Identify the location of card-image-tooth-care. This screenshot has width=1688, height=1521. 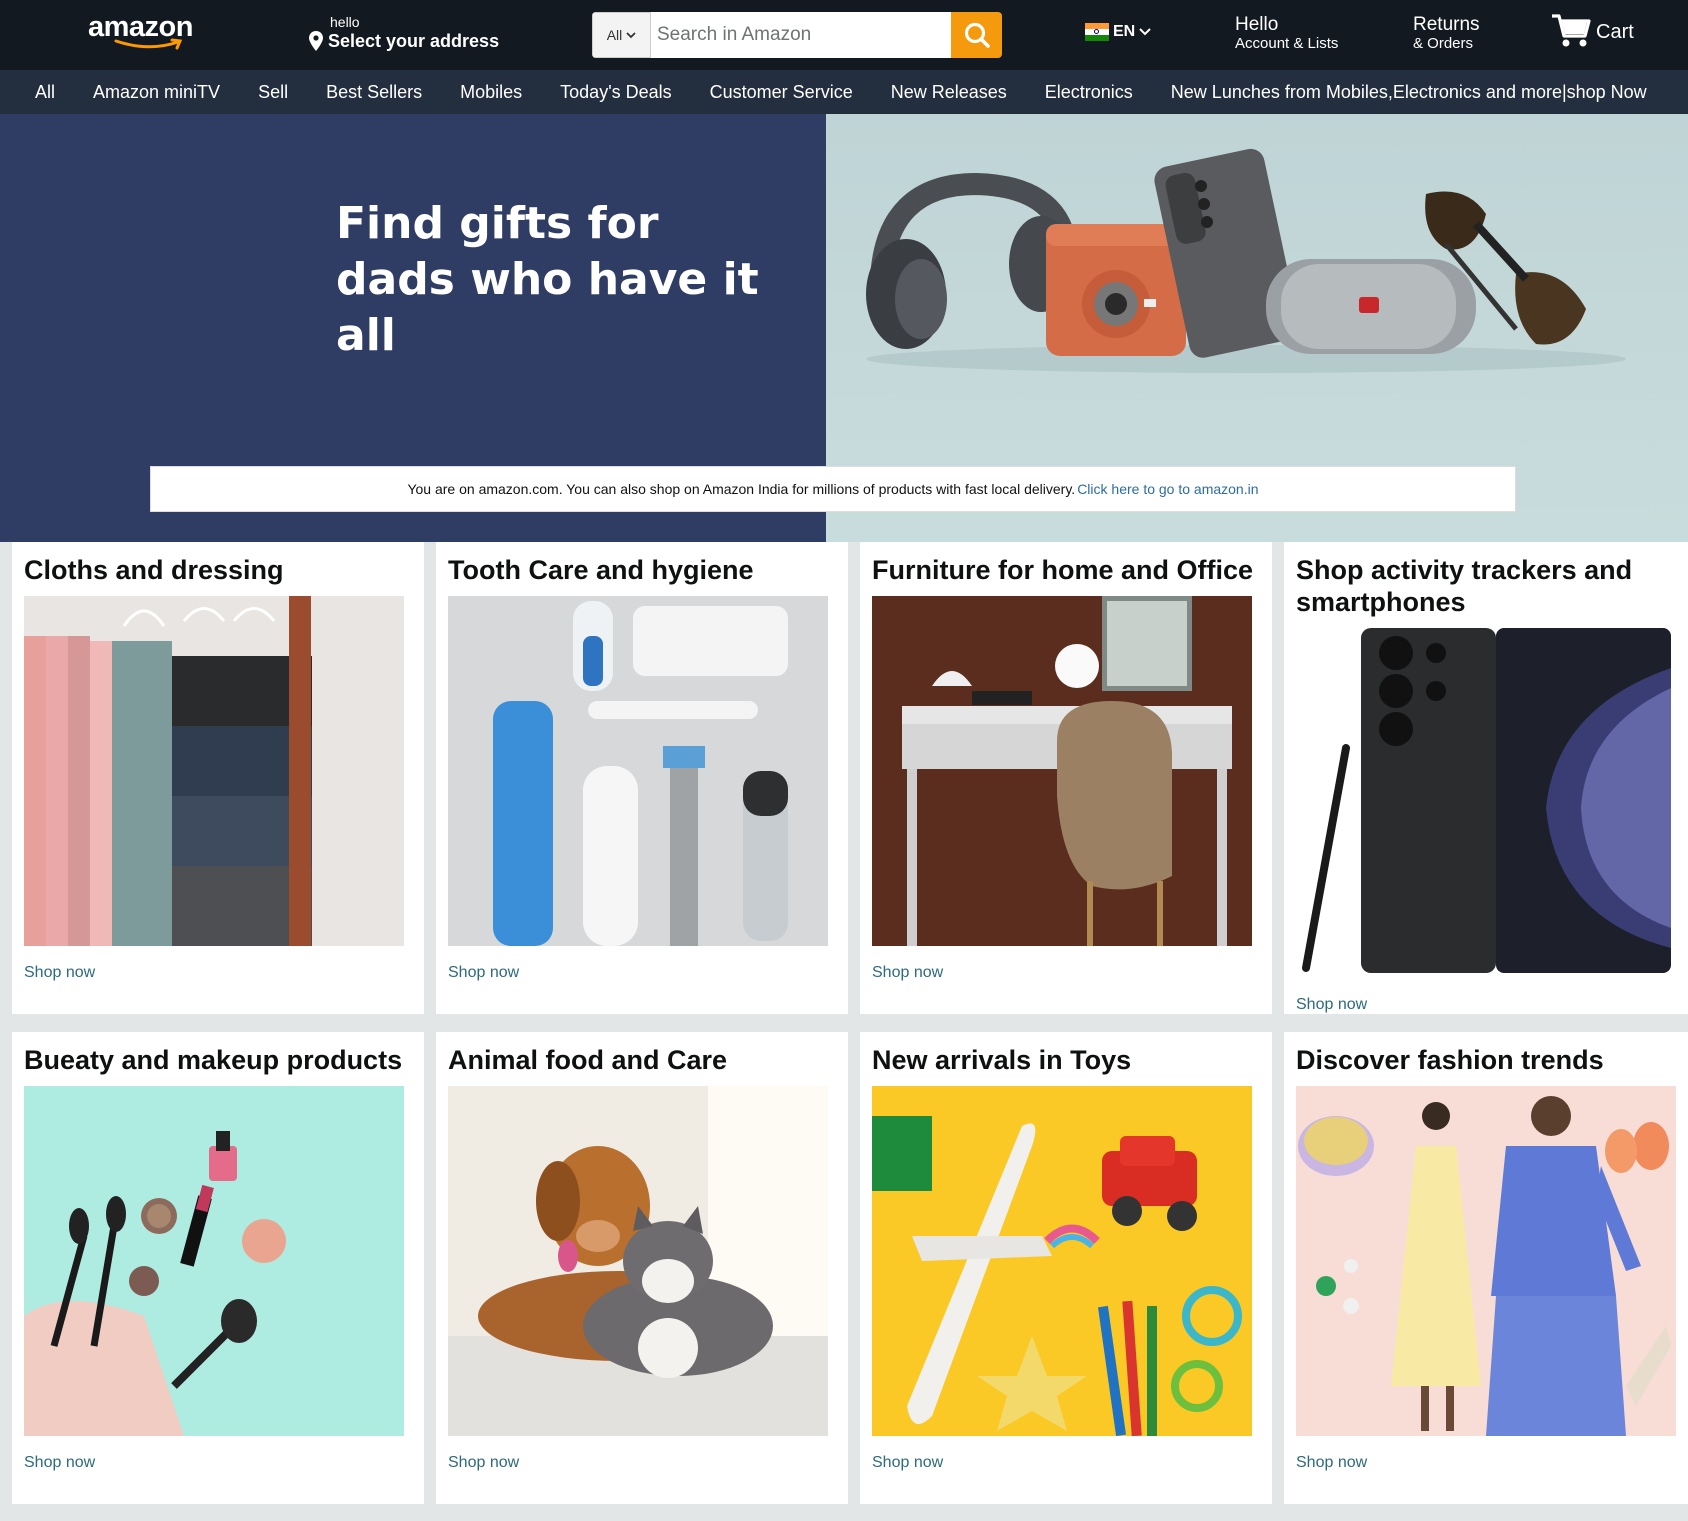
(638, 771).